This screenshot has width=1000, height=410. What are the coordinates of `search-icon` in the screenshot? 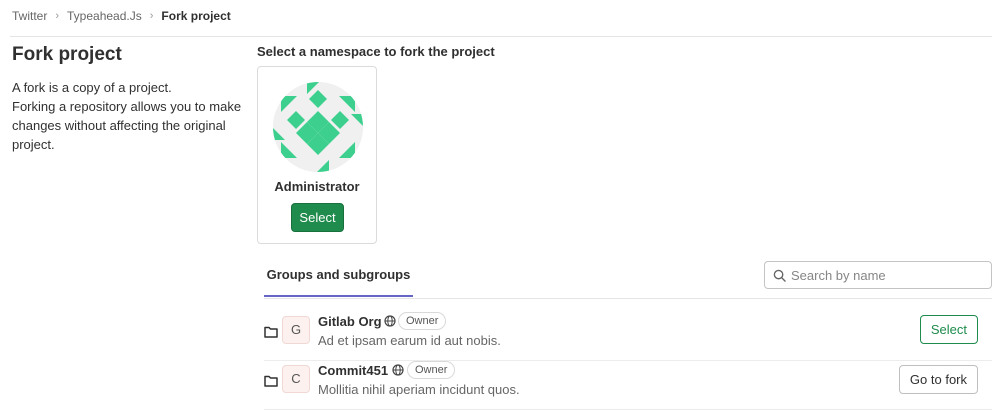 It's located at (779, 275).